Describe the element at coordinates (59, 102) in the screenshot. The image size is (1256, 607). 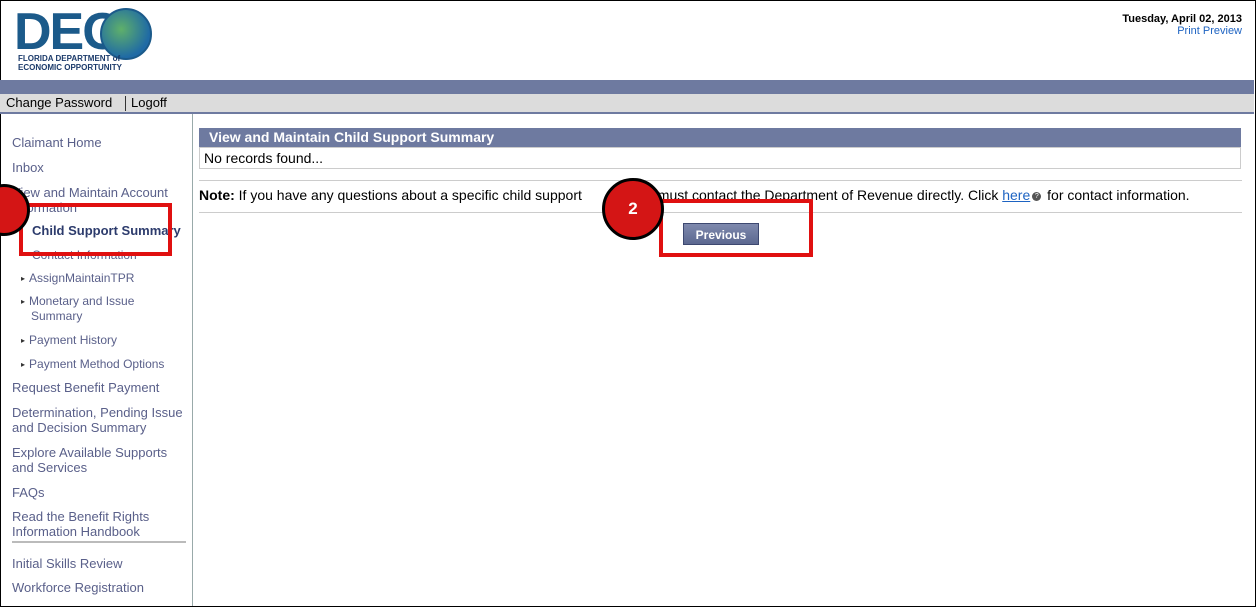
I see `change-password-link: Change Password` at that location.